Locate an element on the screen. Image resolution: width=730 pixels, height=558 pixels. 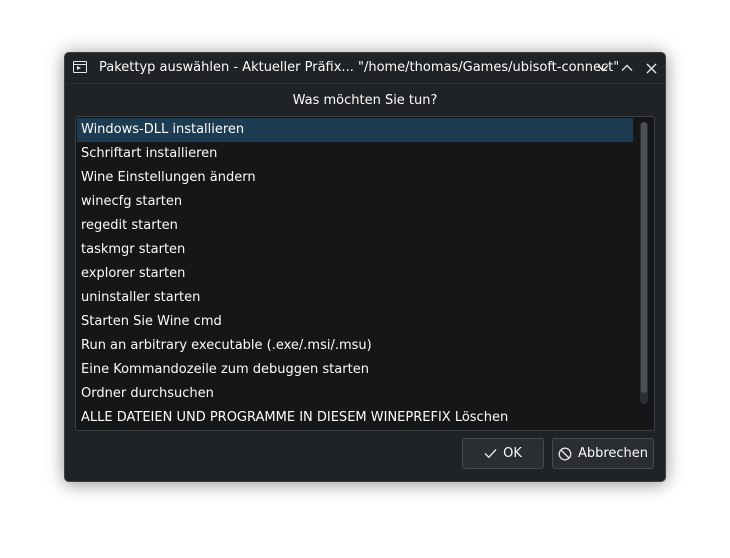
list-item: Schriftart installieren is located at coordinates (355, 154).